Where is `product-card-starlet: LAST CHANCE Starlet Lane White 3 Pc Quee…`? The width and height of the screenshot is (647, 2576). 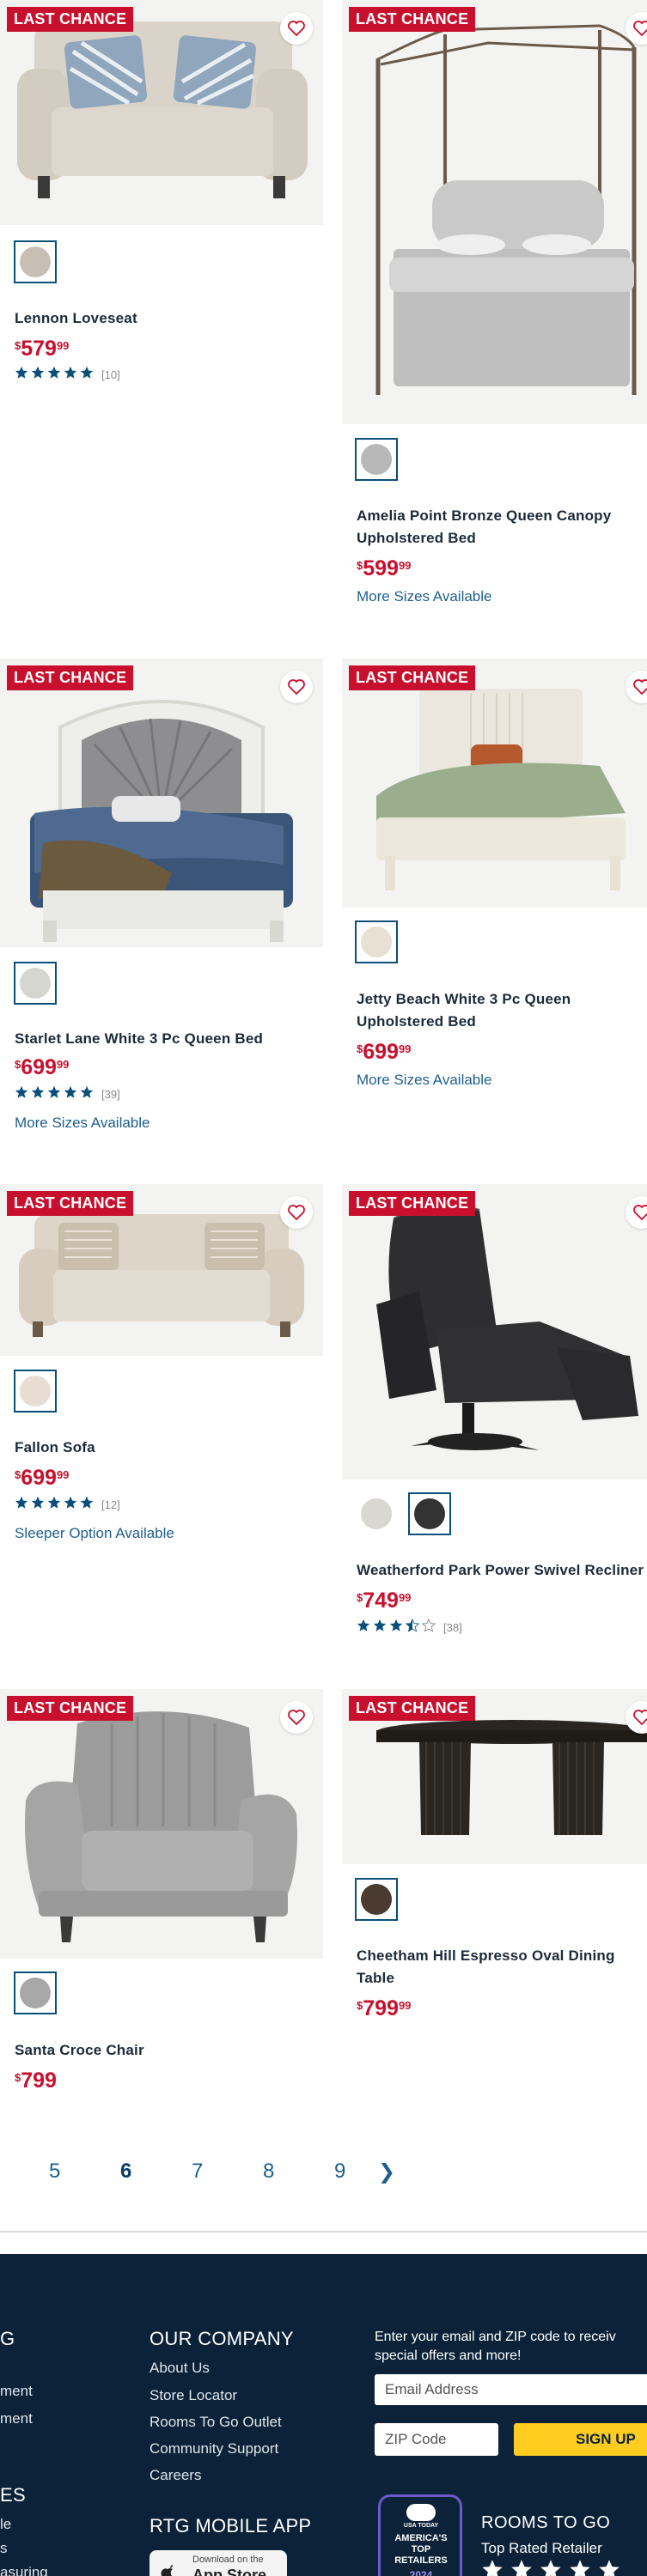
product-card-starlet: LAST CHANCE Starlet Lane White 3 Pc Quee… is located at coordinates (163, 899).